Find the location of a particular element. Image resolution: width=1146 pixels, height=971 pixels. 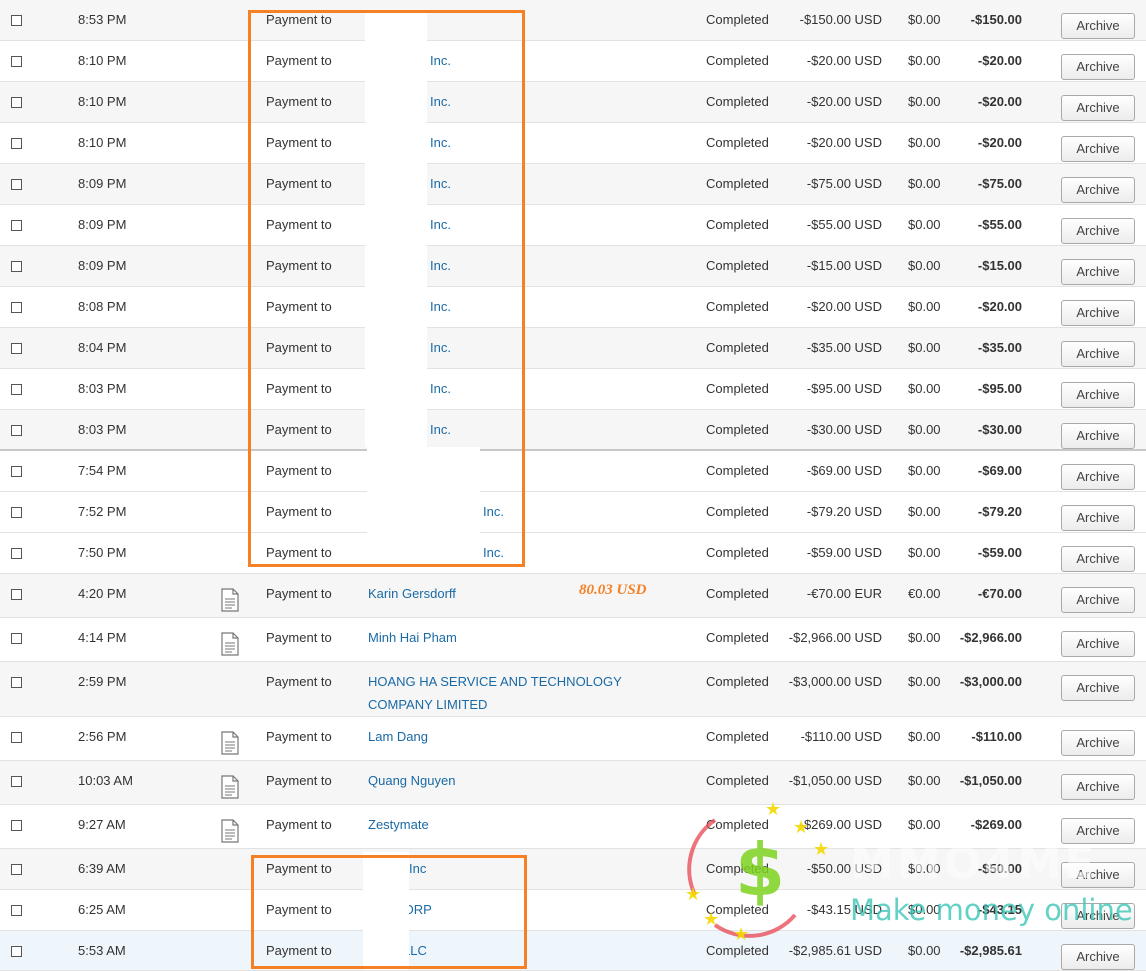

recipient-link: Lam Dang is located at coordinates (398, 737).